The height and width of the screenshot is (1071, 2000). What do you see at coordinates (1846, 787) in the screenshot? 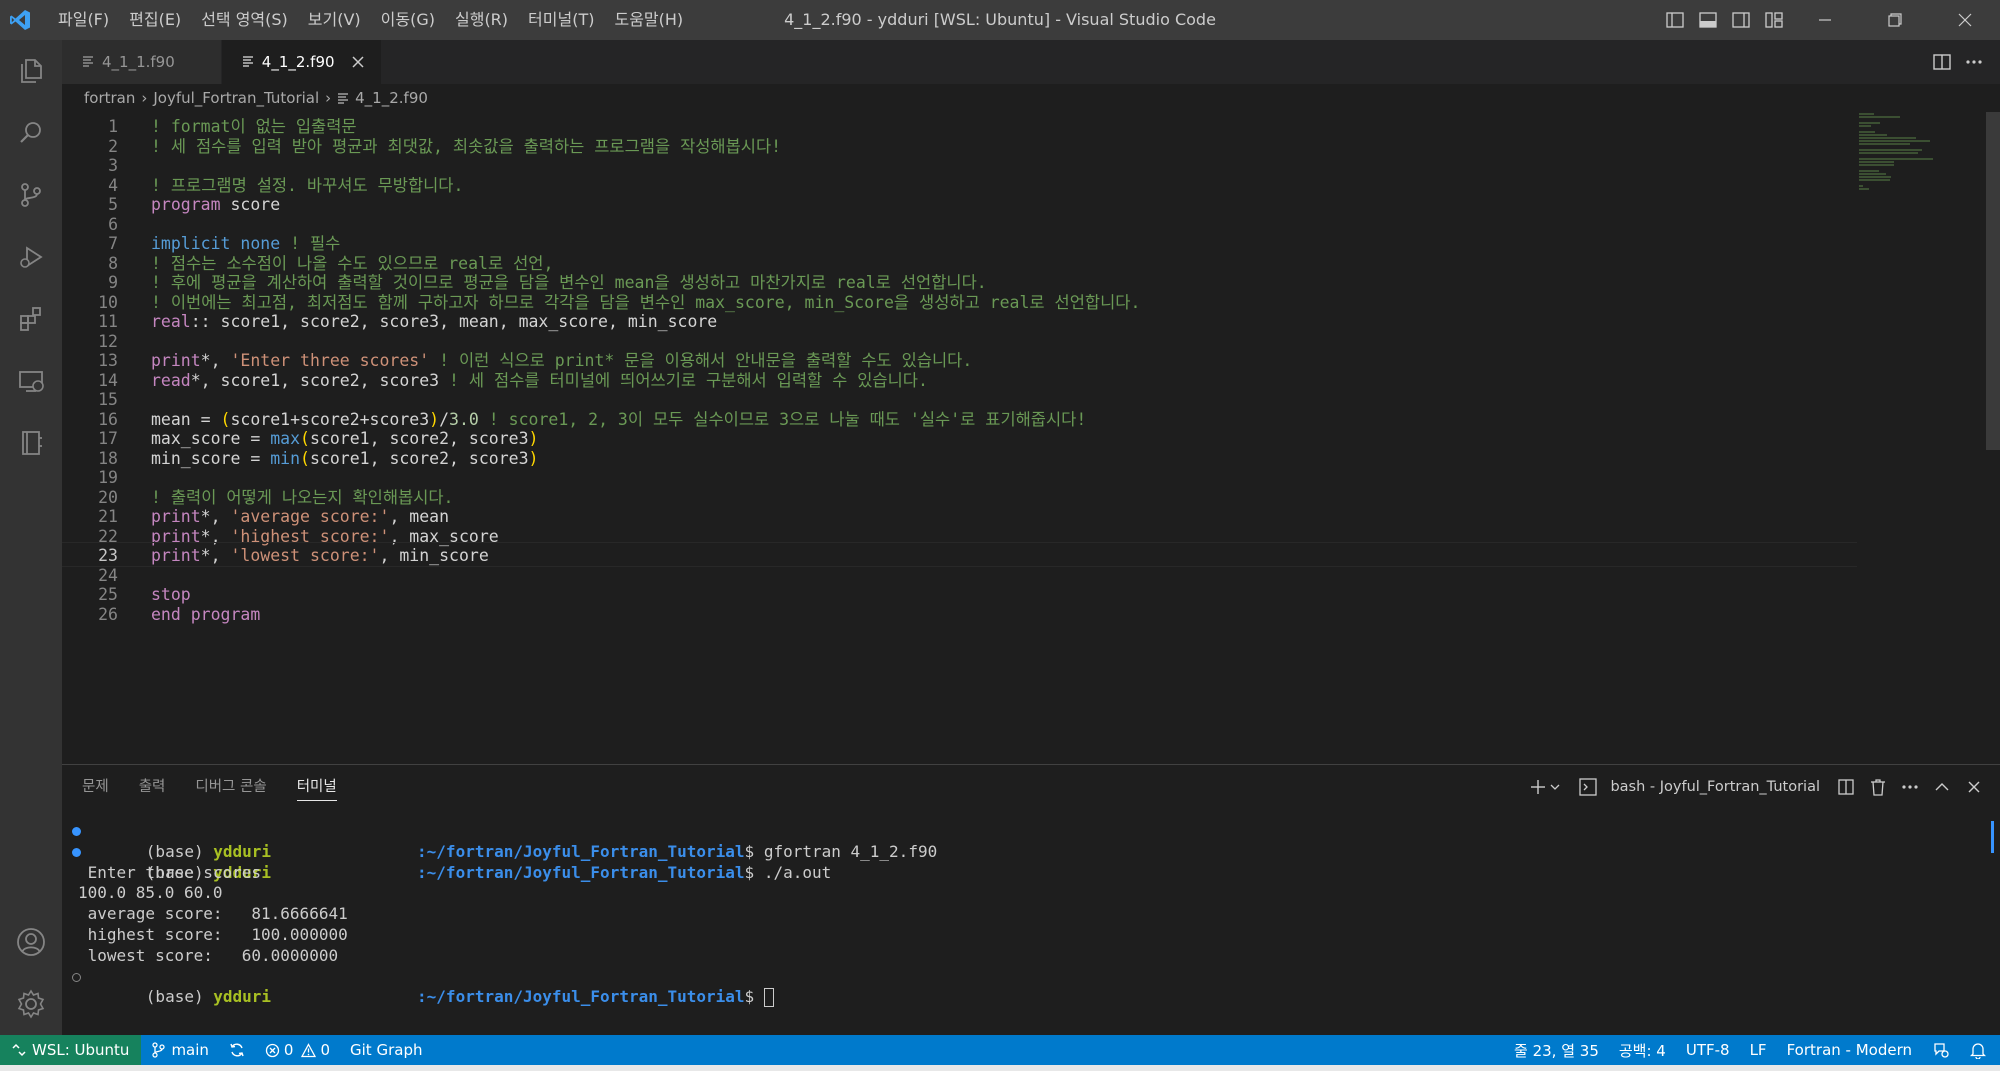
I see `split-terminal-icon` at bounding box center [1846, 787].